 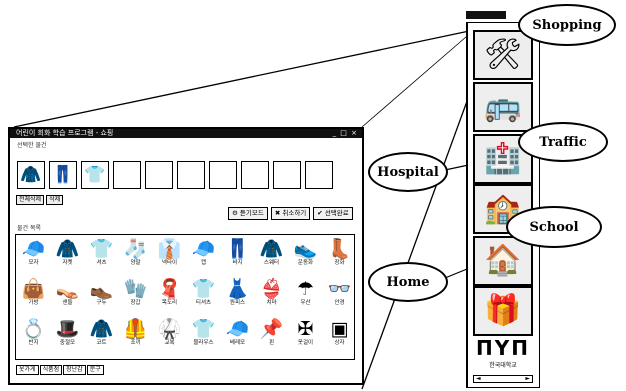 I want to click on item-cell: 🧦 양말, so click(x=135, y=256).